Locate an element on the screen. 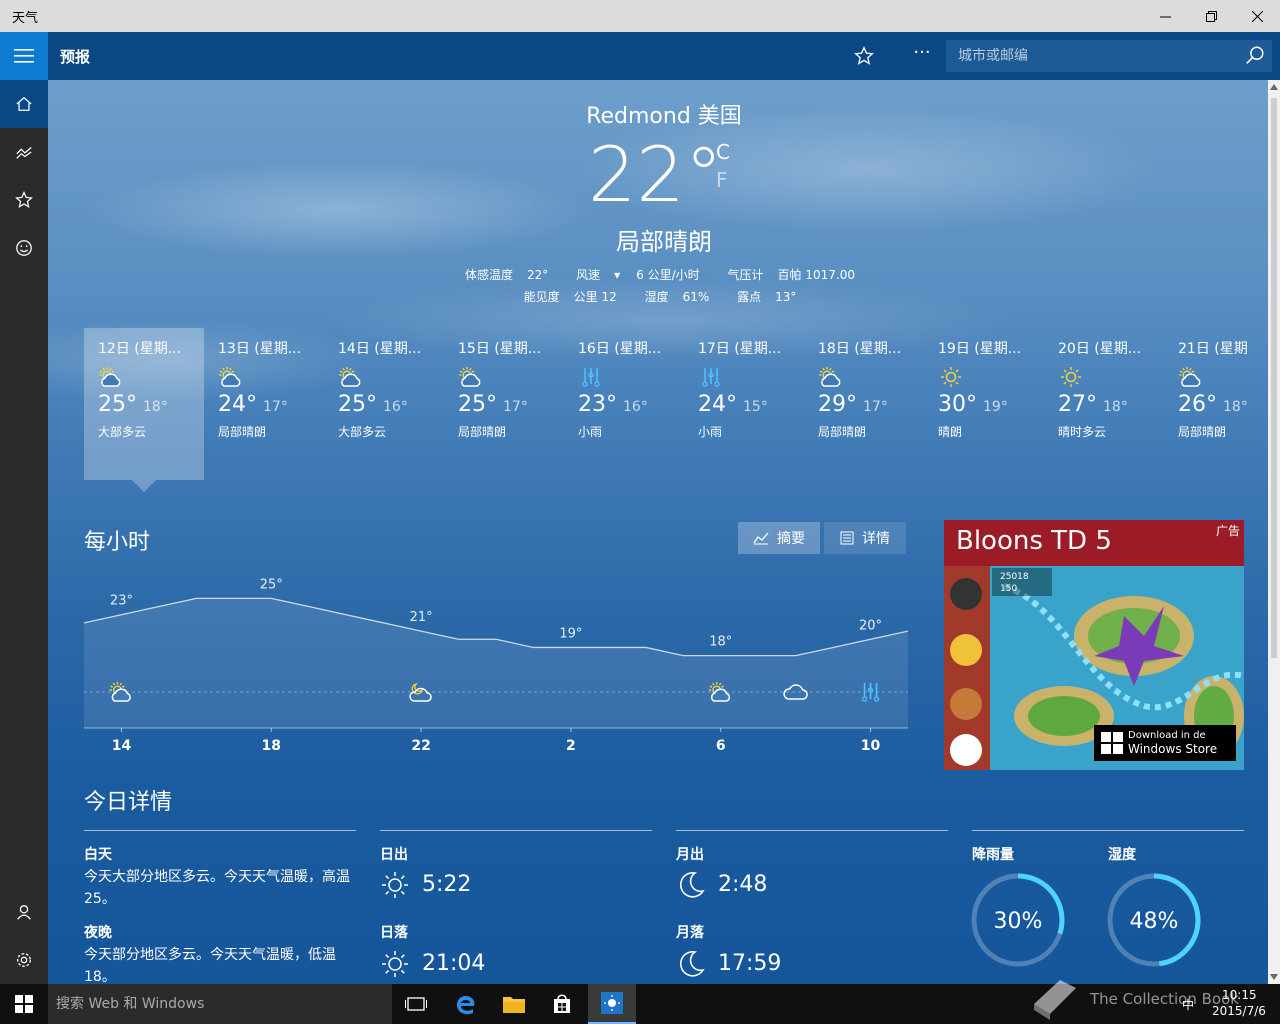 The image size is (1280, 1024). store-badge-line-1: Download in de is located at coordinates (1167, 735).